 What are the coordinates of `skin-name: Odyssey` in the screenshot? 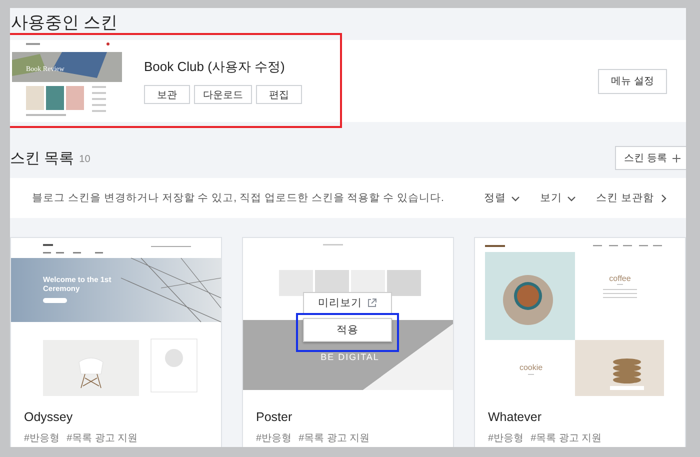 It's located at (48, 417).